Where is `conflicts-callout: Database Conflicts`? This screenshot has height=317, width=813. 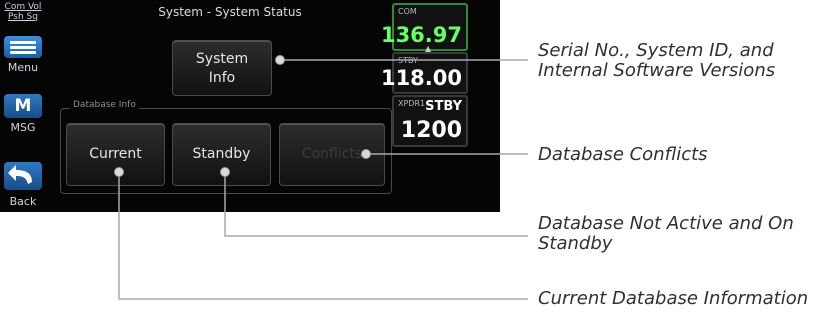
conflicts-callout: Database Conflicts is located at coordinates (623, 154).